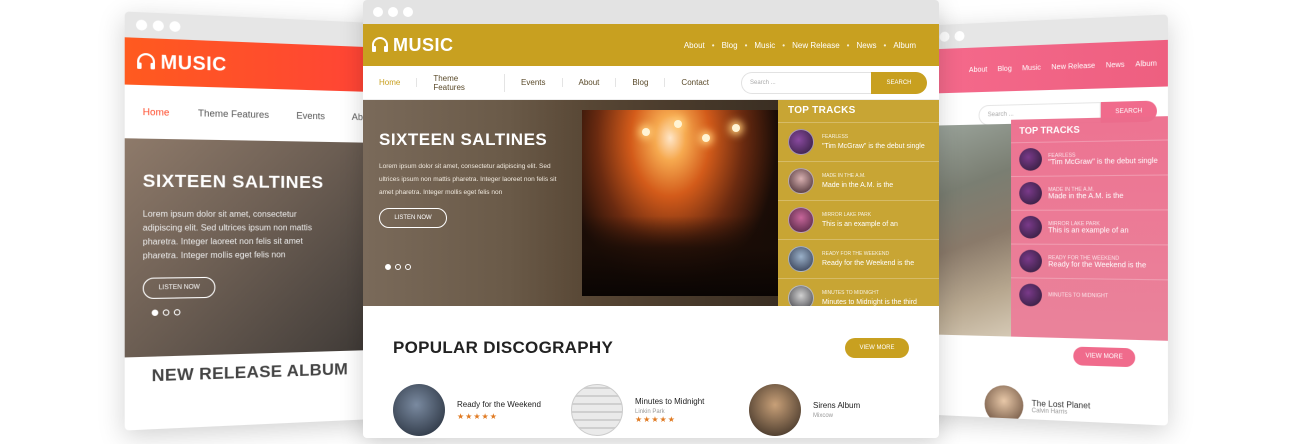 This screenshot has width=1297, height=444. What do you see at coordinates (1037, 405) in the screenshot?
I see `album-item: The Lost Planet Calvin Harris` at bounding box center [1037, 405].